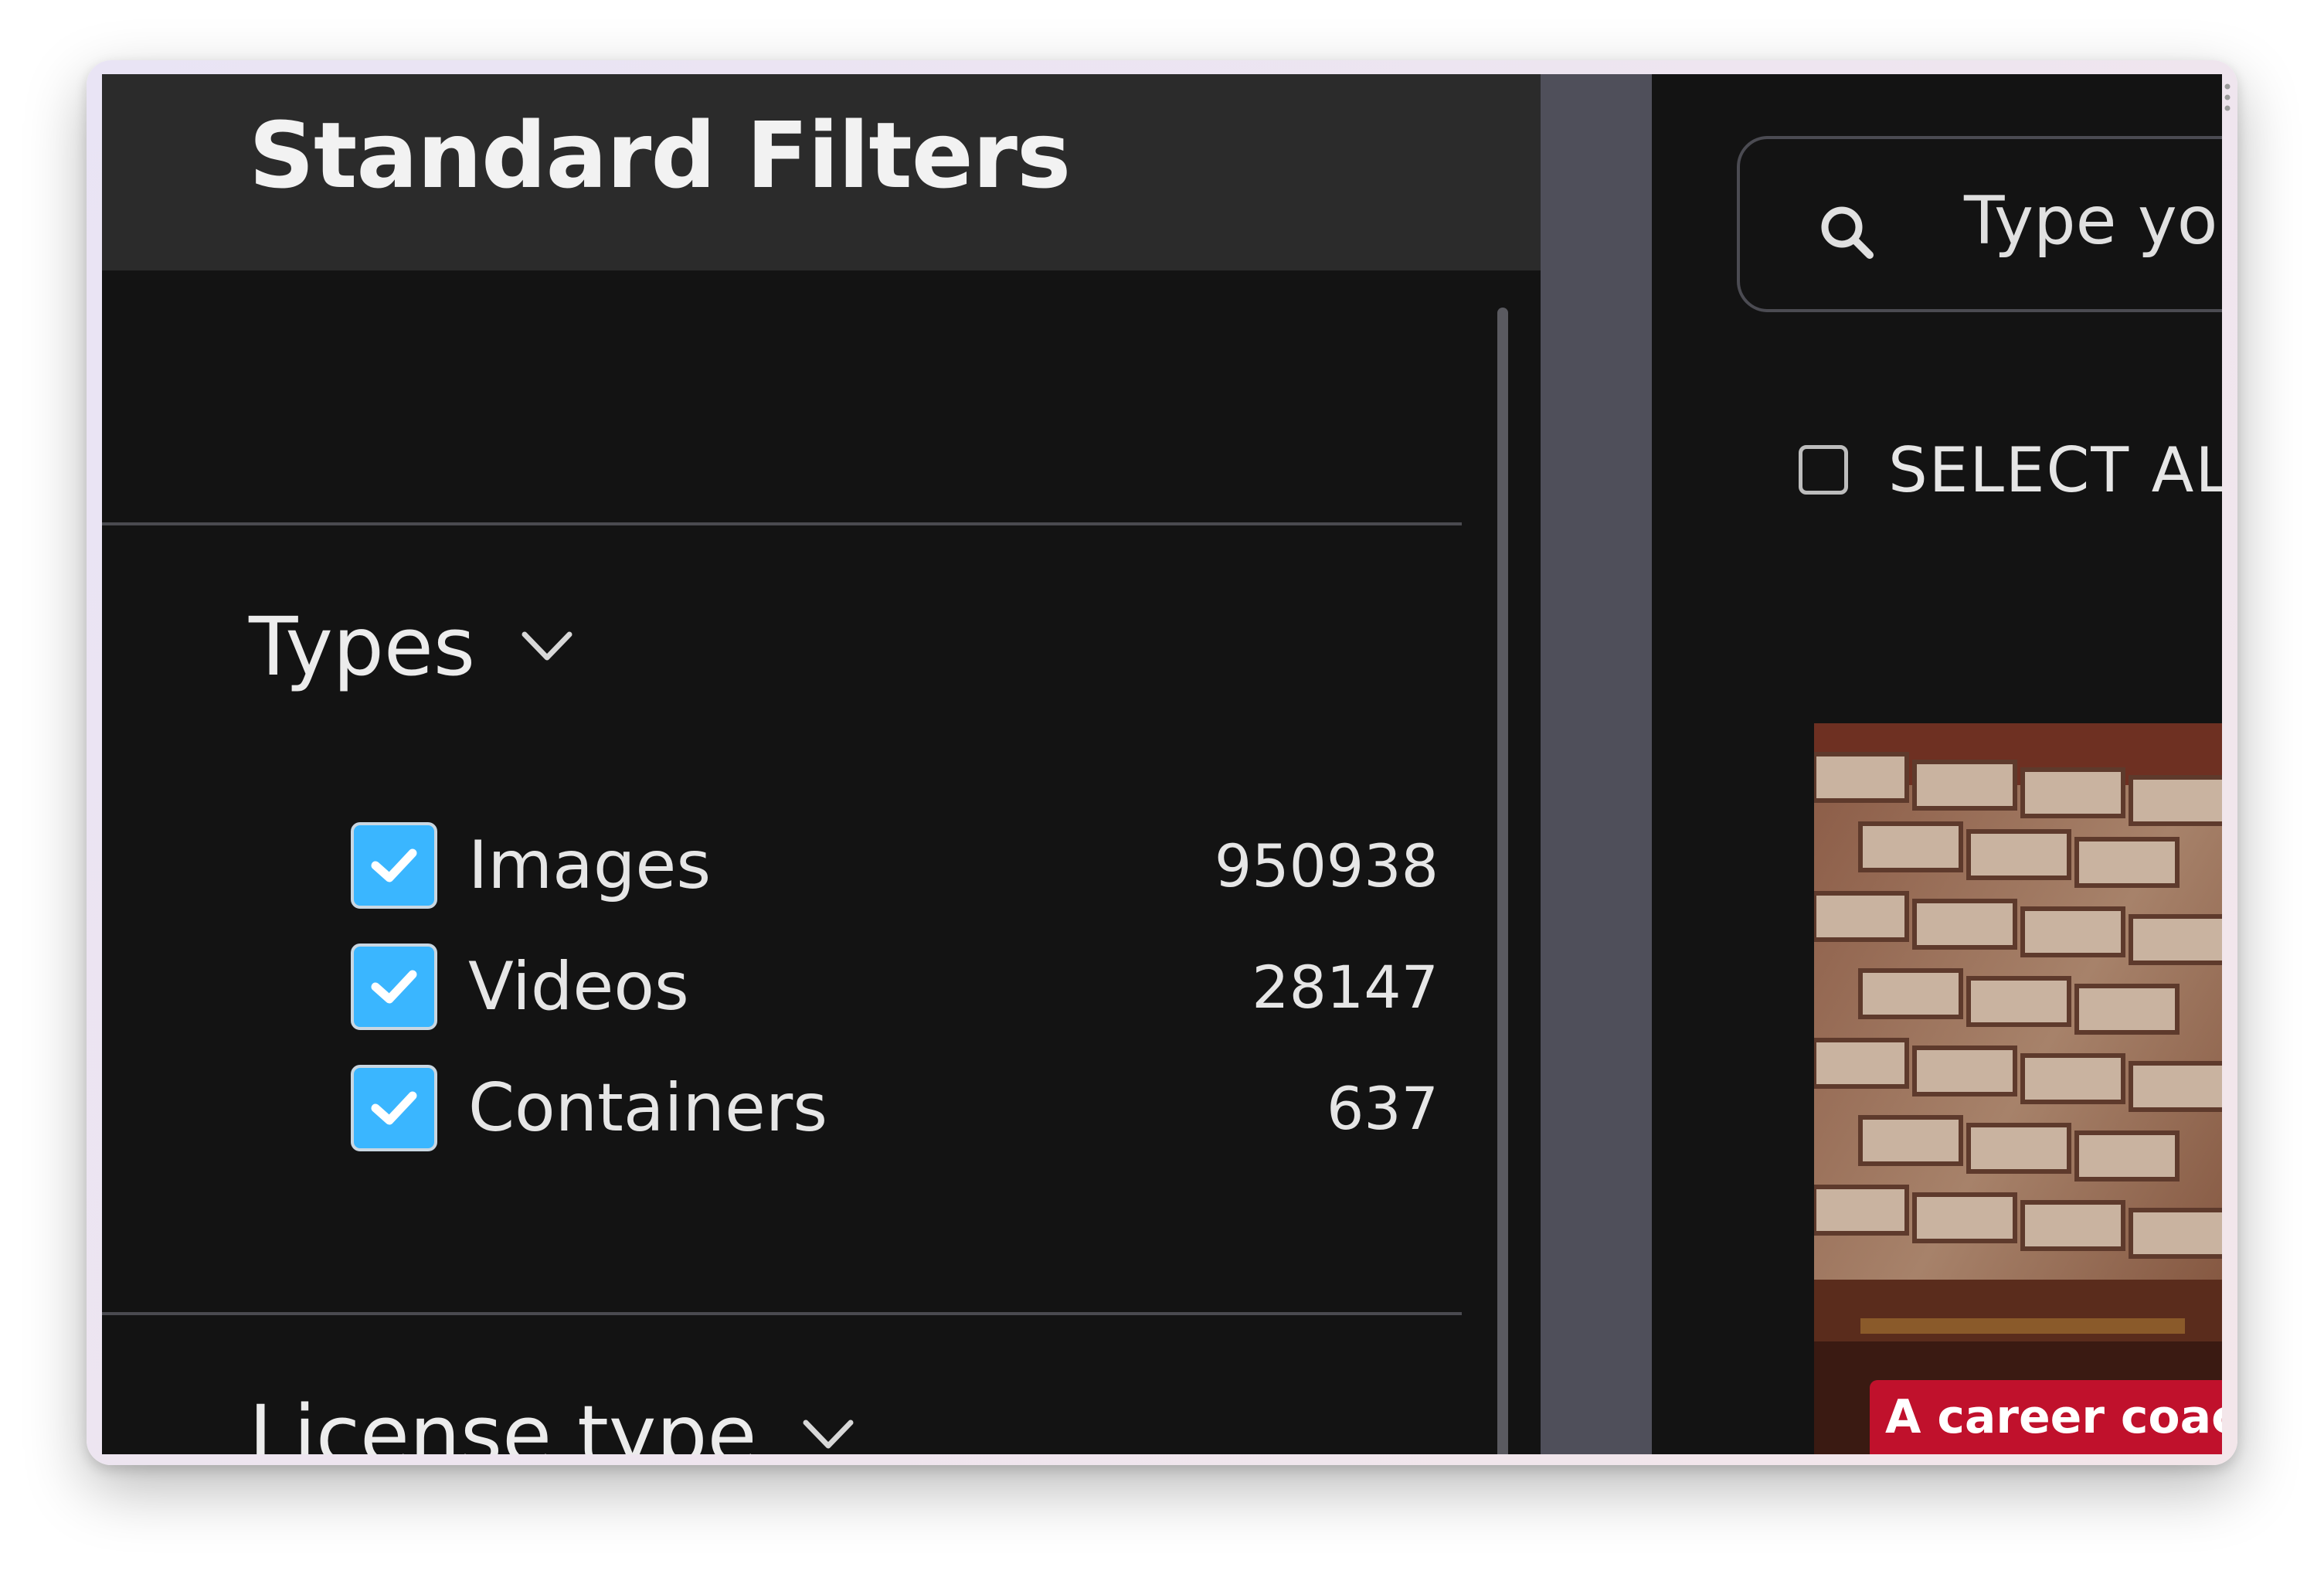  Describe the element at coordinates (660, 155) in the screenshot. I see `filters-title: Standard Filters` at that location.